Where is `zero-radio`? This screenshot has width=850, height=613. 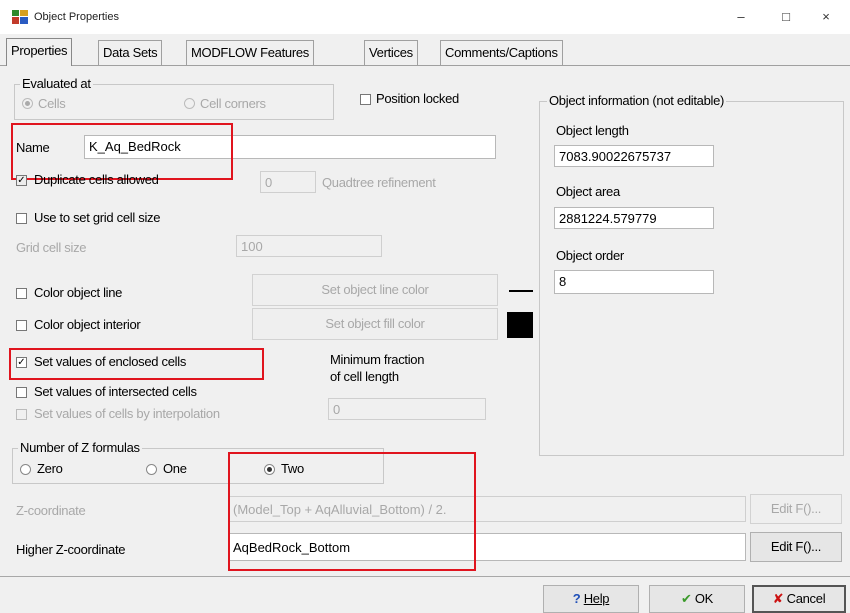 zero-radio is located at coordinates (25, 469).